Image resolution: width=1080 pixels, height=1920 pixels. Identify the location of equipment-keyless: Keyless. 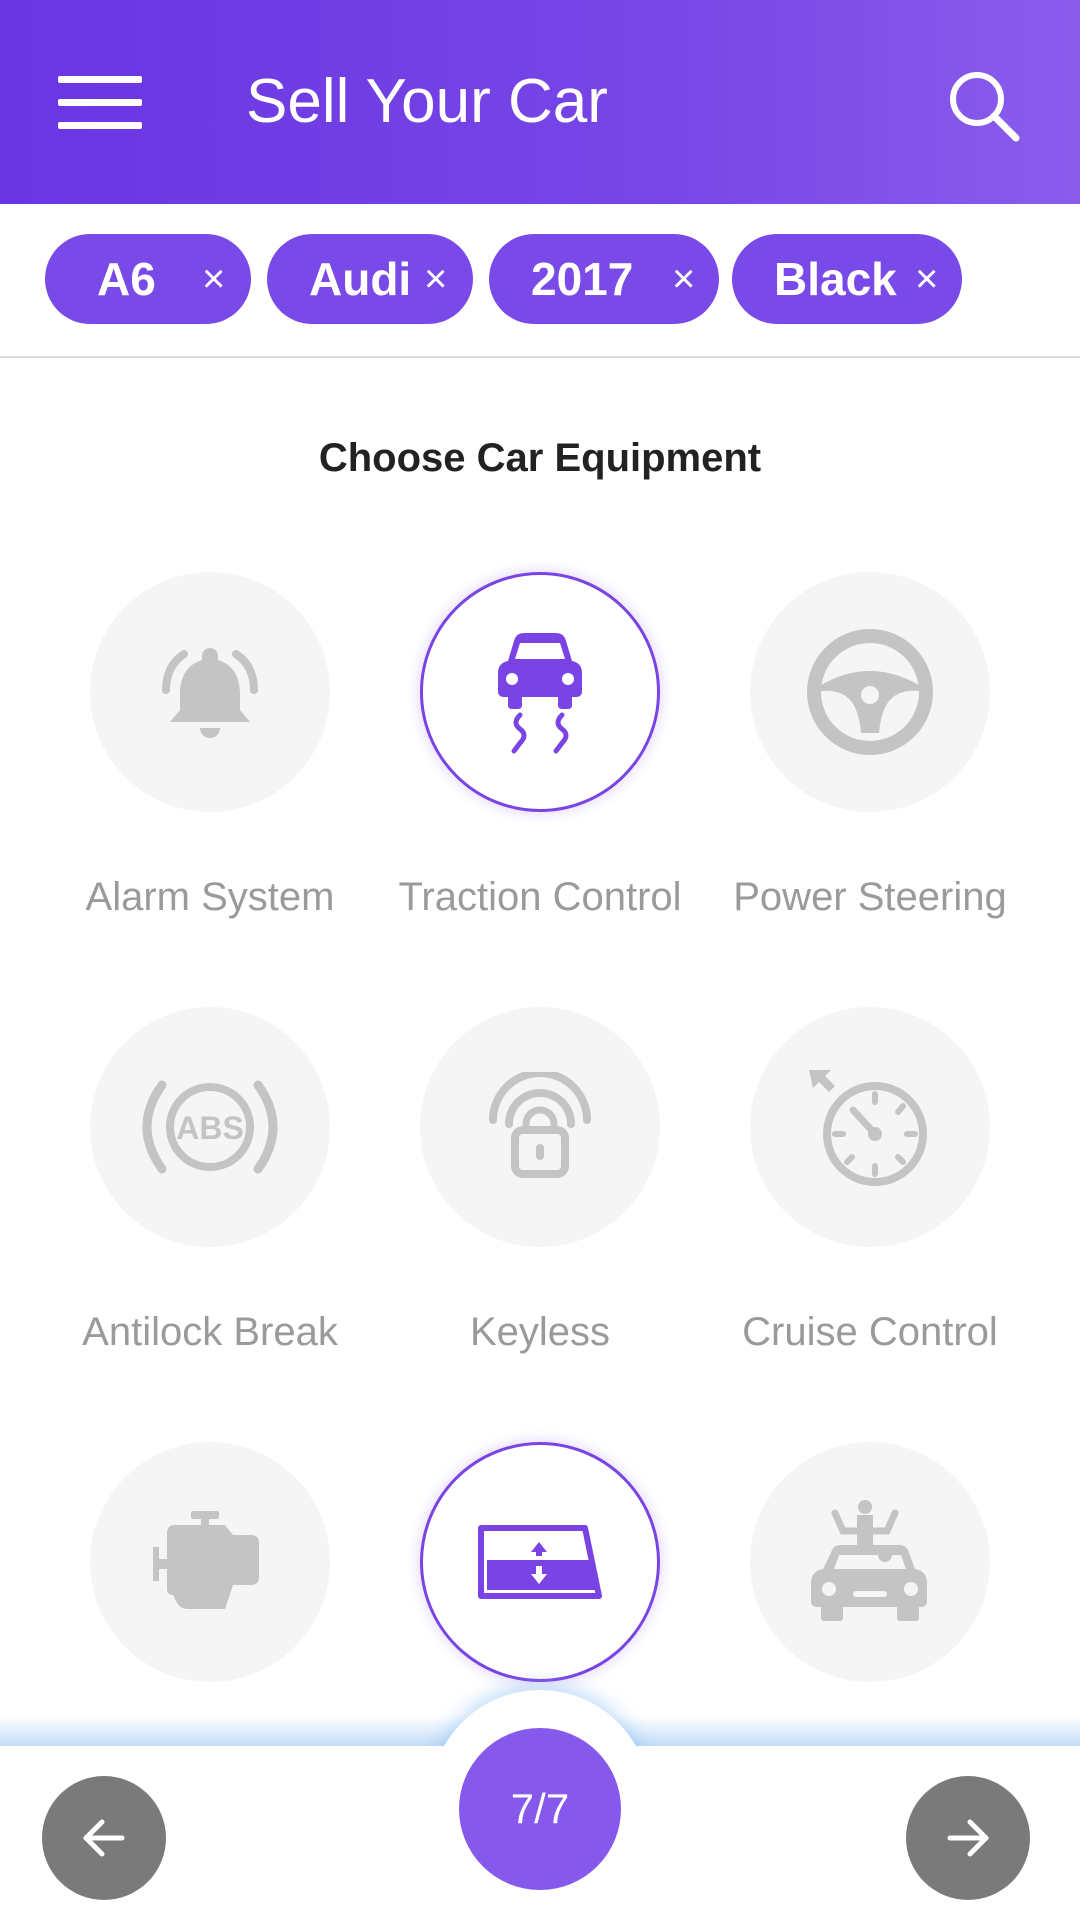
(540, 1207).